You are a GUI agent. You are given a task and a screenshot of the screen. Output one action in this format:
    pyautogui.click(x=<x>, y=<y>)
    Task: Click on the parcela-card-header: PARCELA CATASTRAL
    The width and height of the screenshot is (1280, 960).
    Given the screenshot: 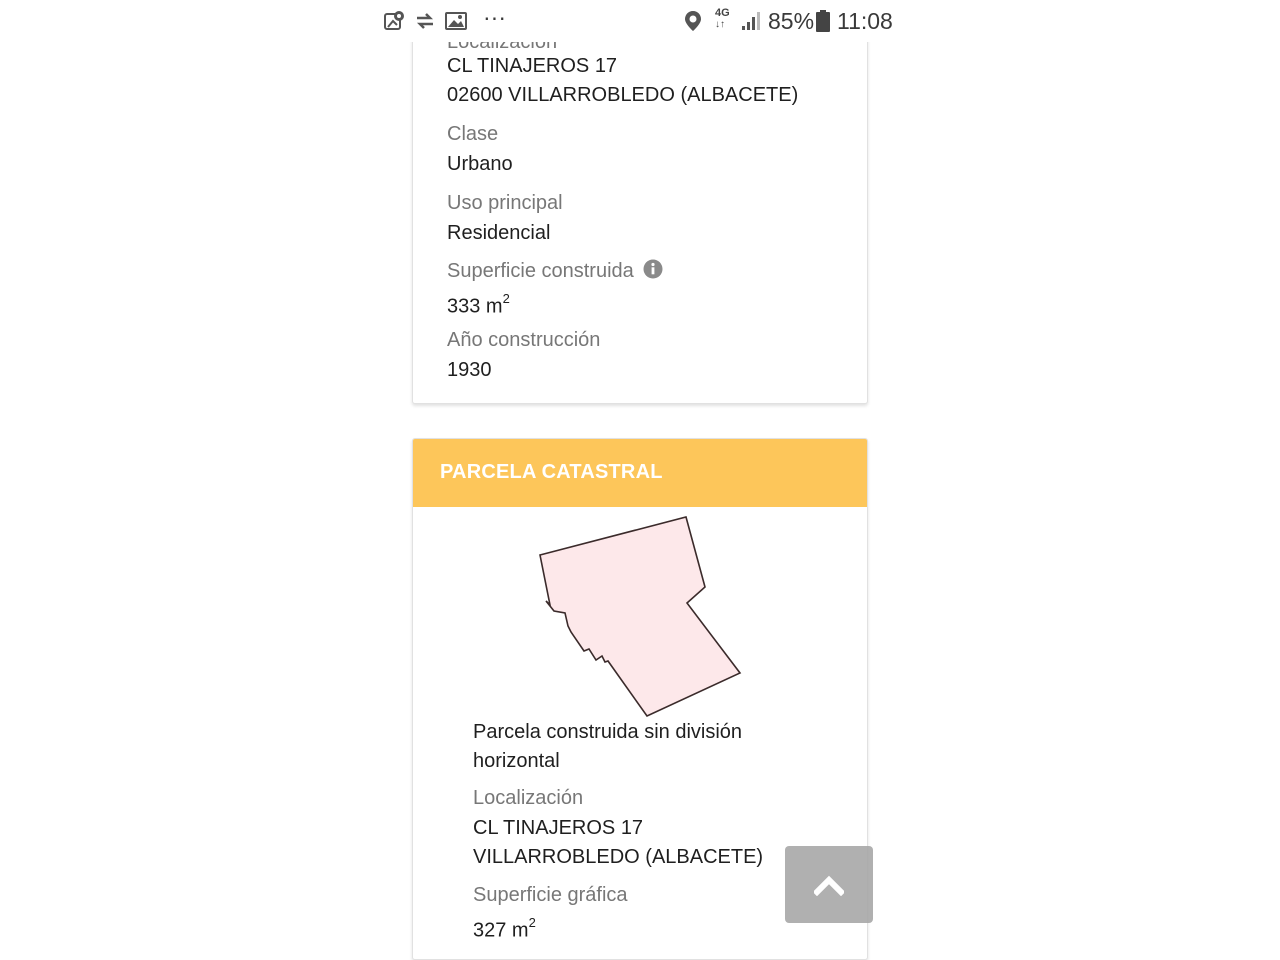 What is the action you would take?
    pyautogui.click(x=640, y=473)
    